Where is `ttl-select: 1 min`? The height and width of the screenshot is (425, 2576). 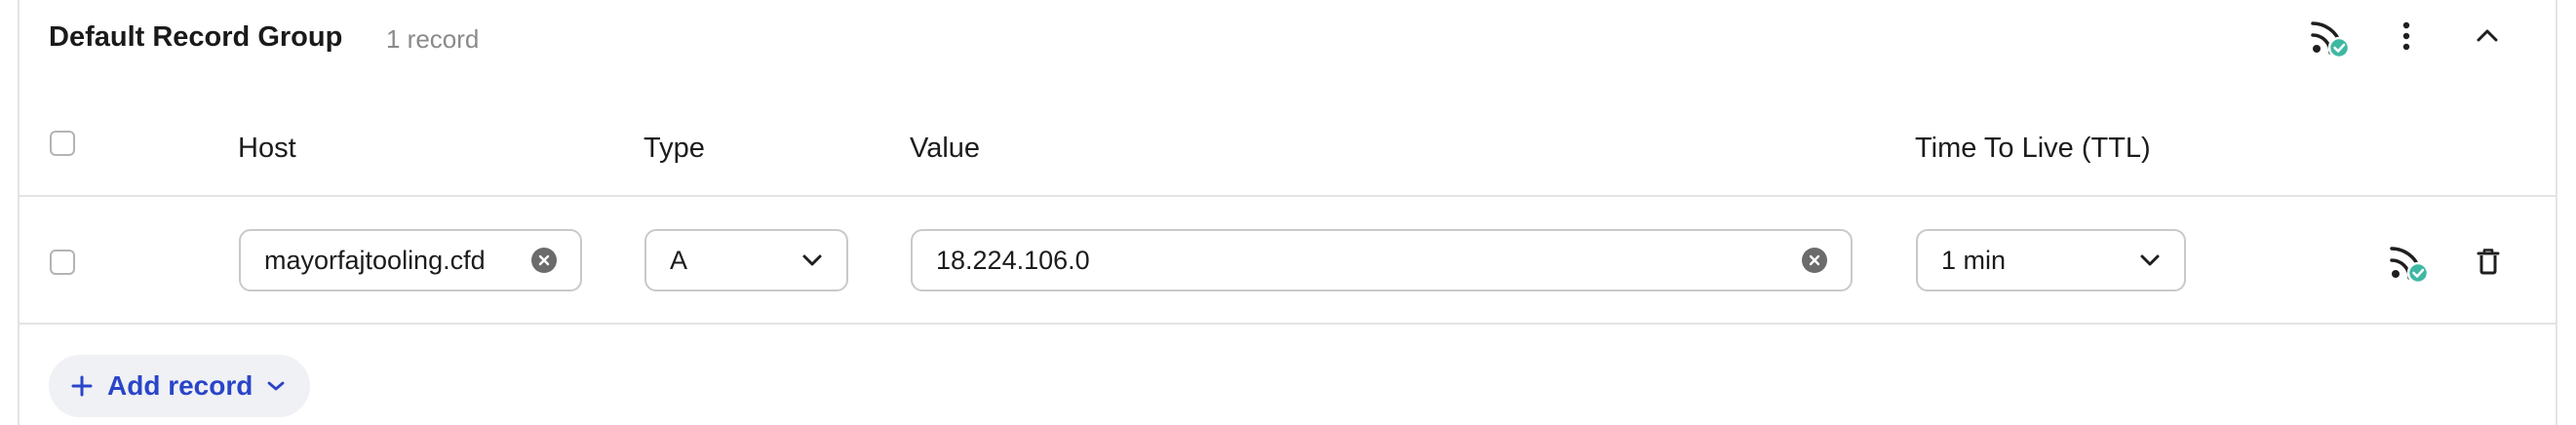
ttl-select: 1 min is located at coordinates (2051, 260).